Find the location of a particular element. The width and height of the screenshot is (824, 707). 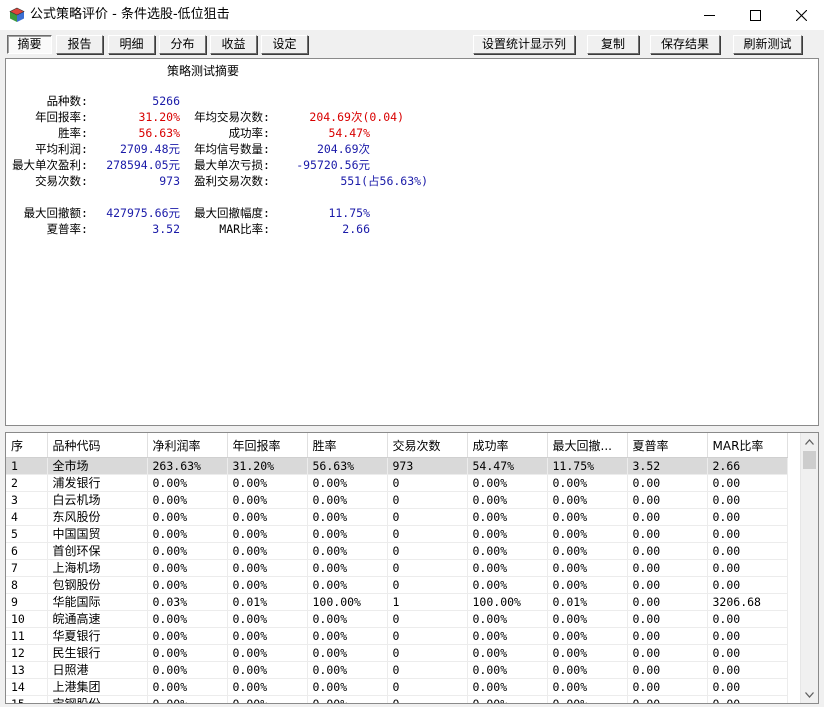

cell-code: 皖通高速 is located at coordinates (97, 619).